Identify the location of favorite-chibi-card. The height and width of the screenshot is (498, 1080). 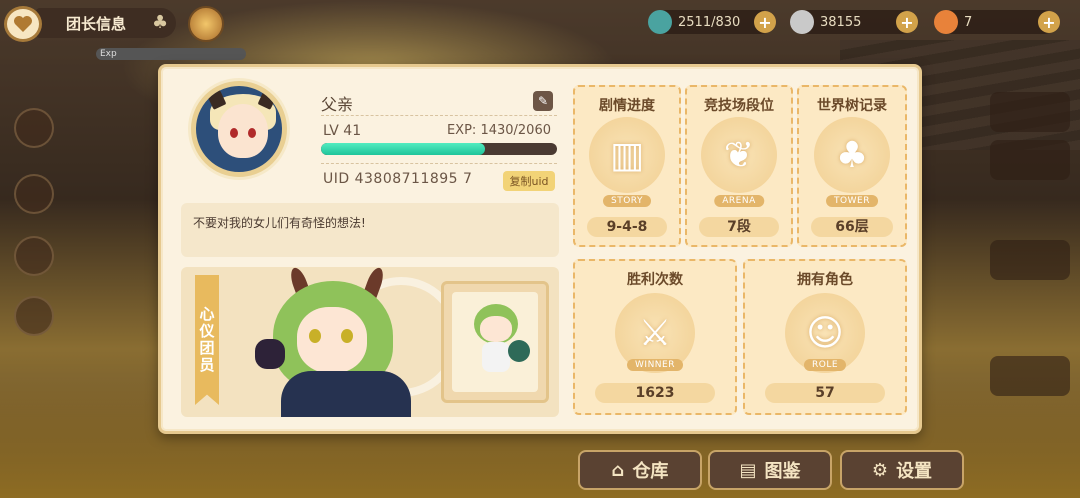
(495, 342).